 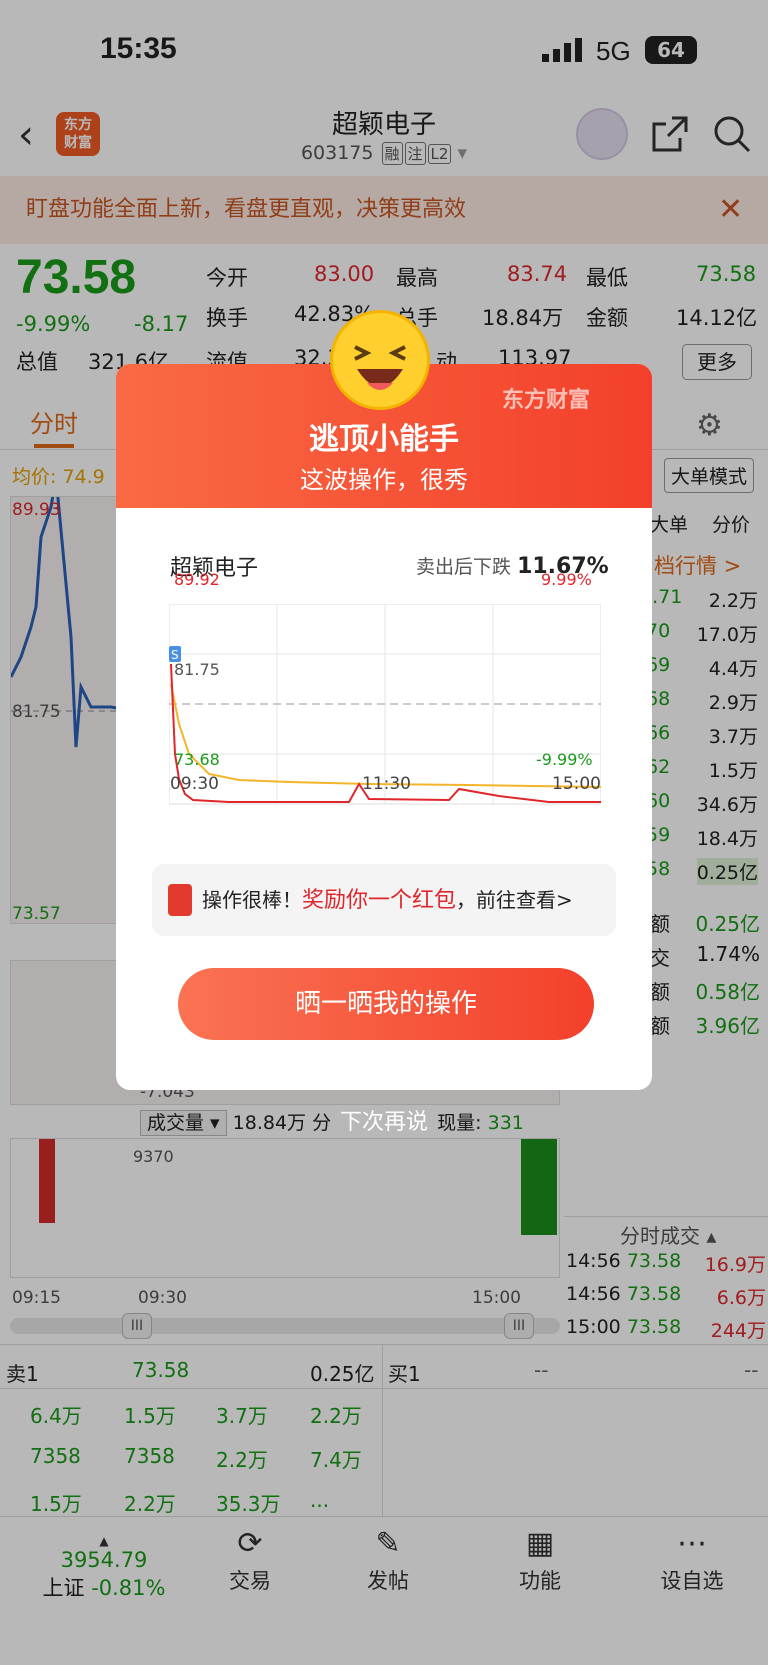 I want to click on share-operation-button: 晒一晒我的操作, so click(x=386, y=1004).